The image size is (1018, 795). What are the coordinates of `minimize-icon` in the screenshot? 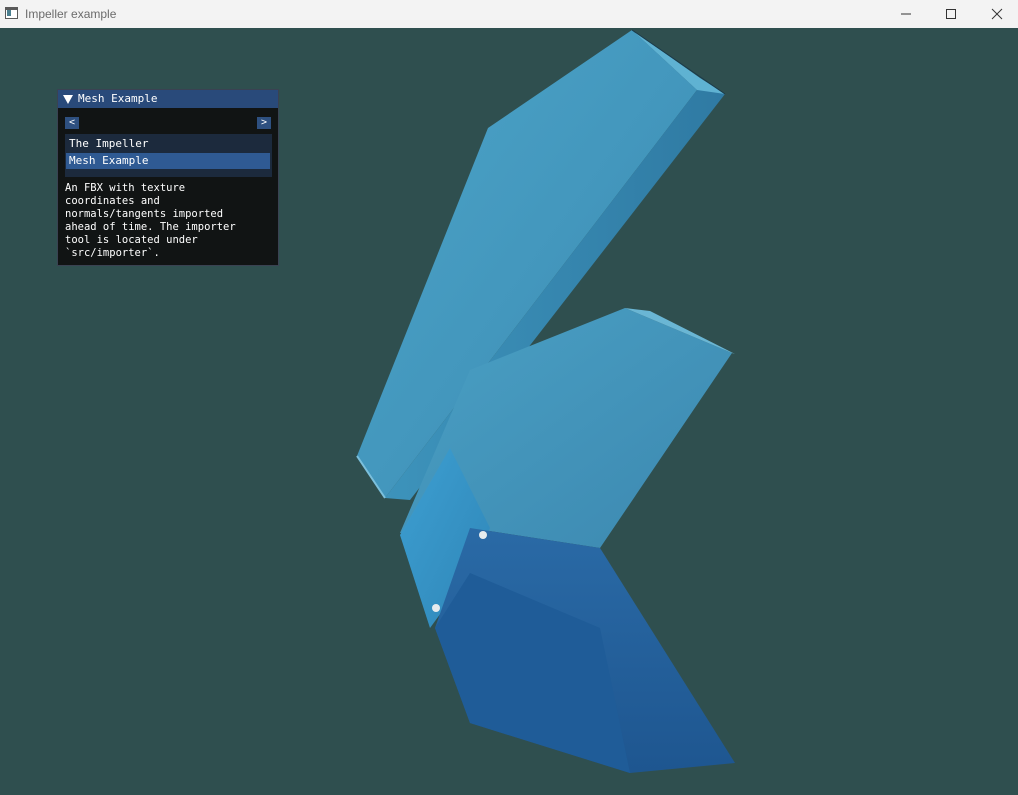 It's located at (906, 14).